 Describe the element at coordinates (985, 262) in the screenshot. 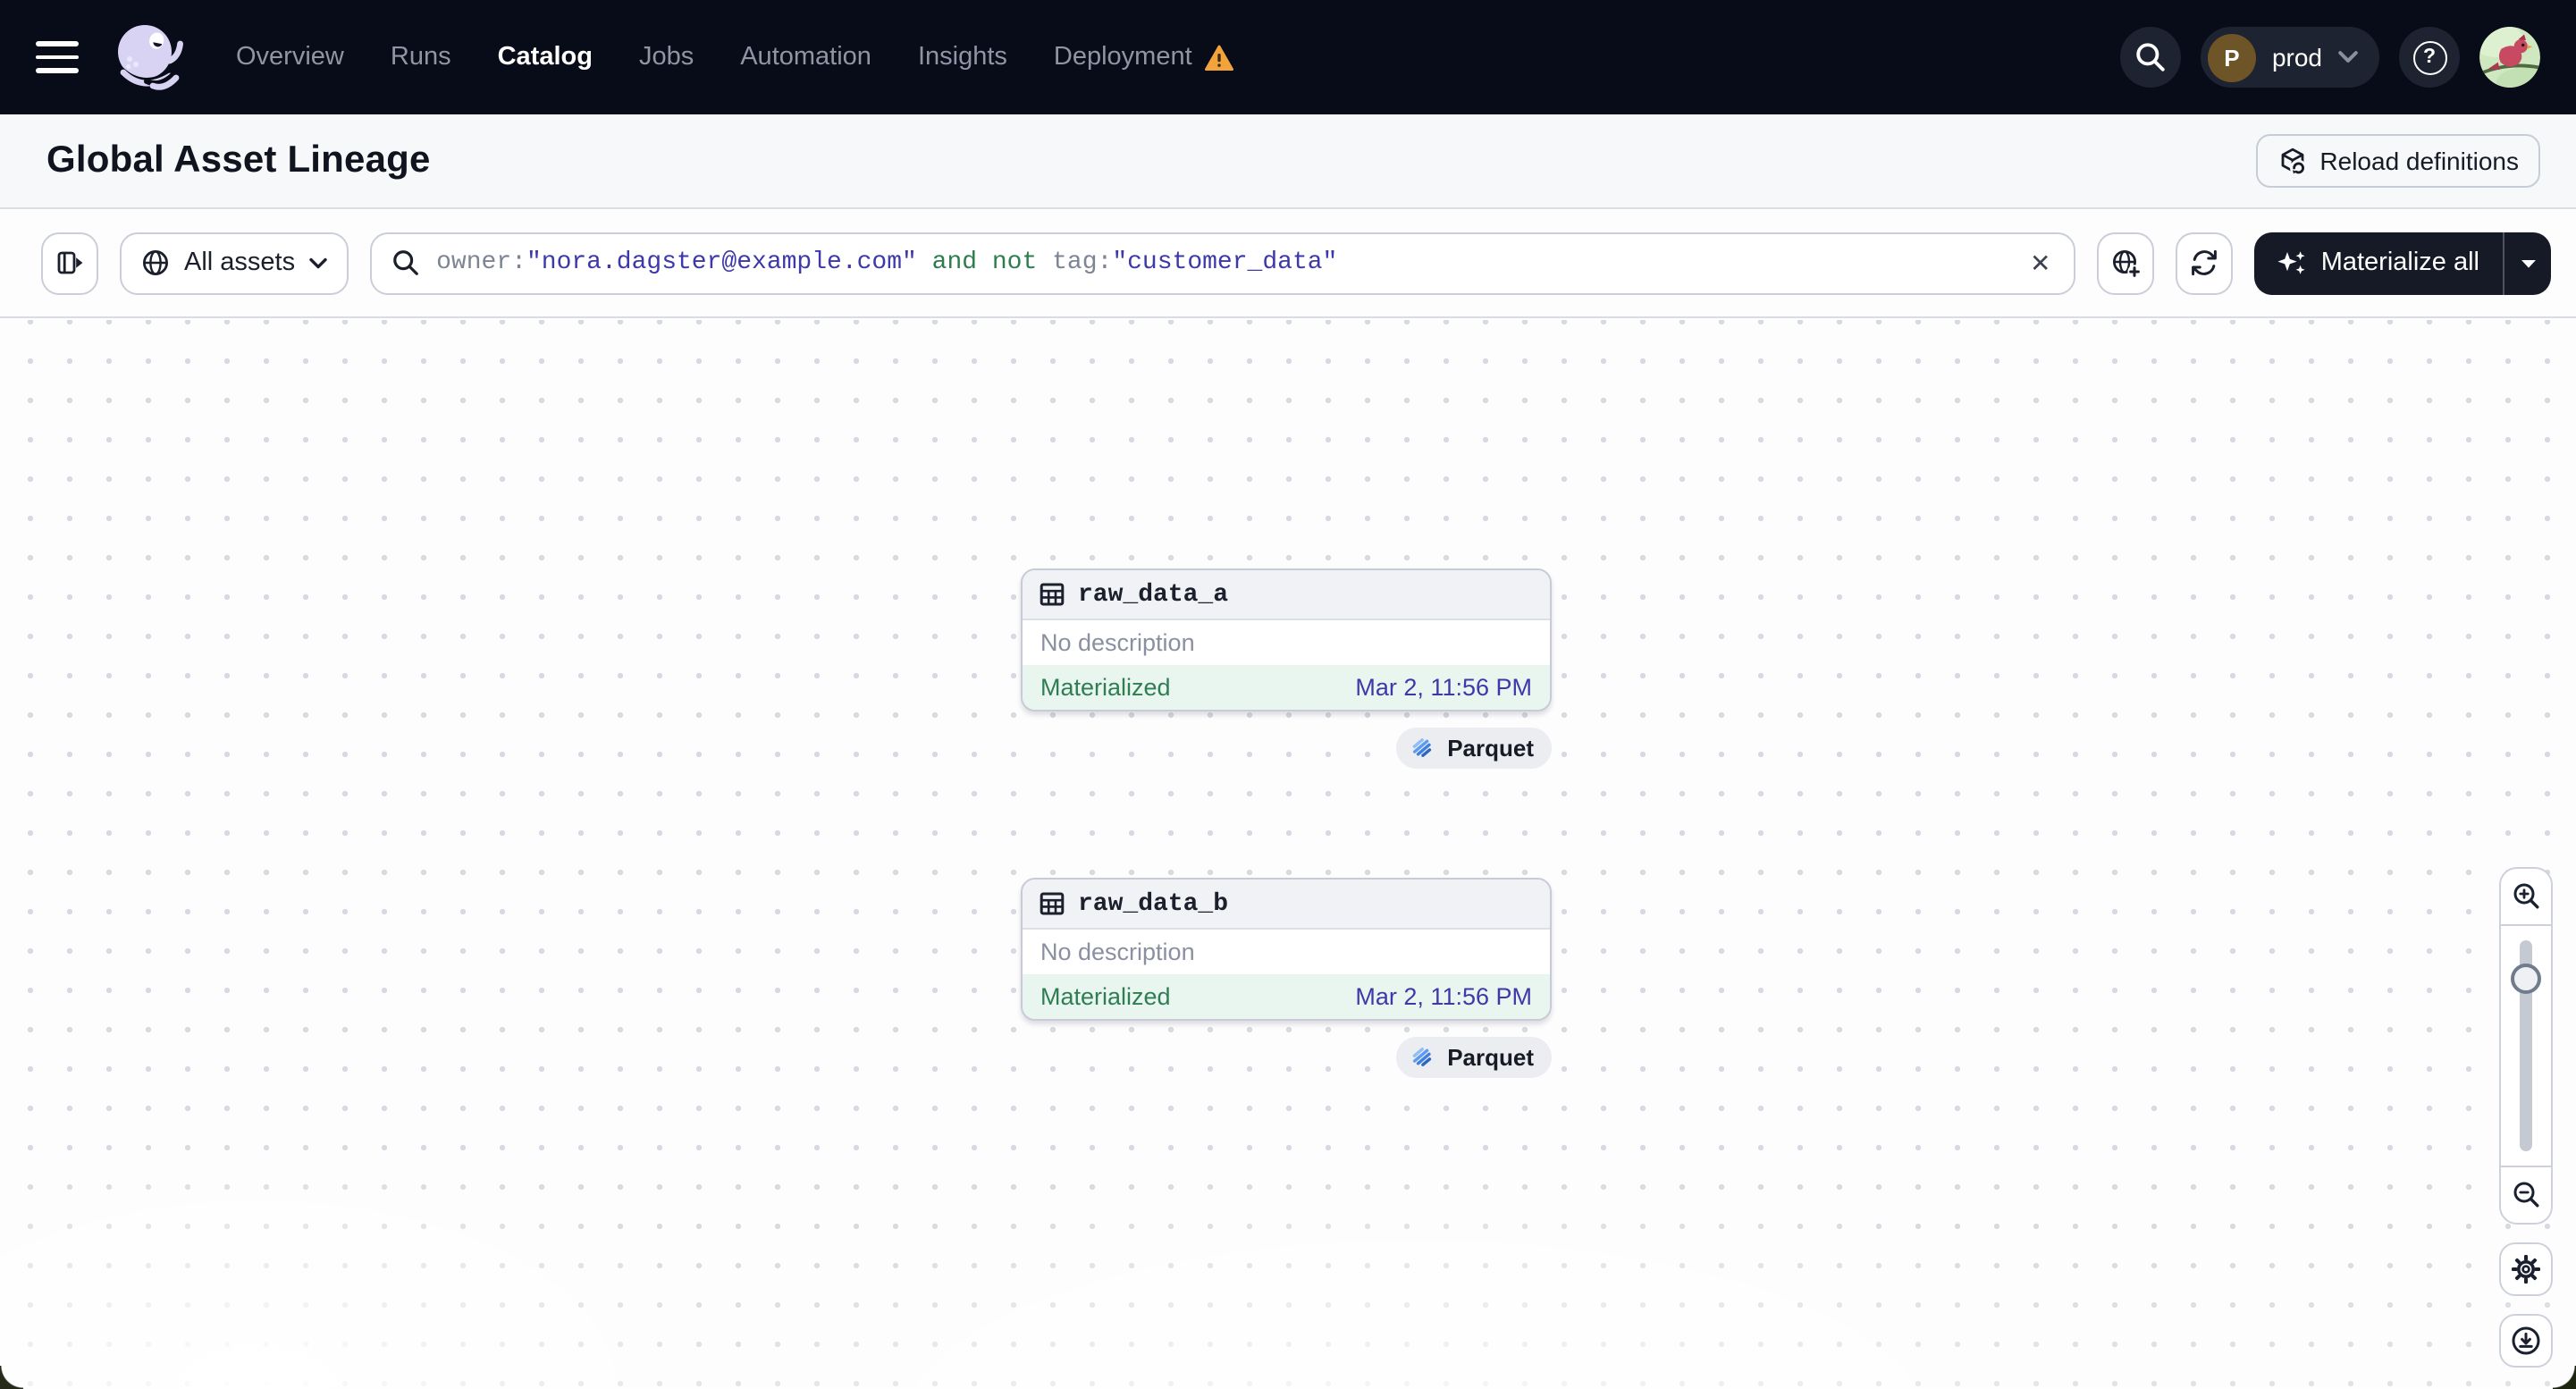

I see `query-token-operator: and not` at that location.